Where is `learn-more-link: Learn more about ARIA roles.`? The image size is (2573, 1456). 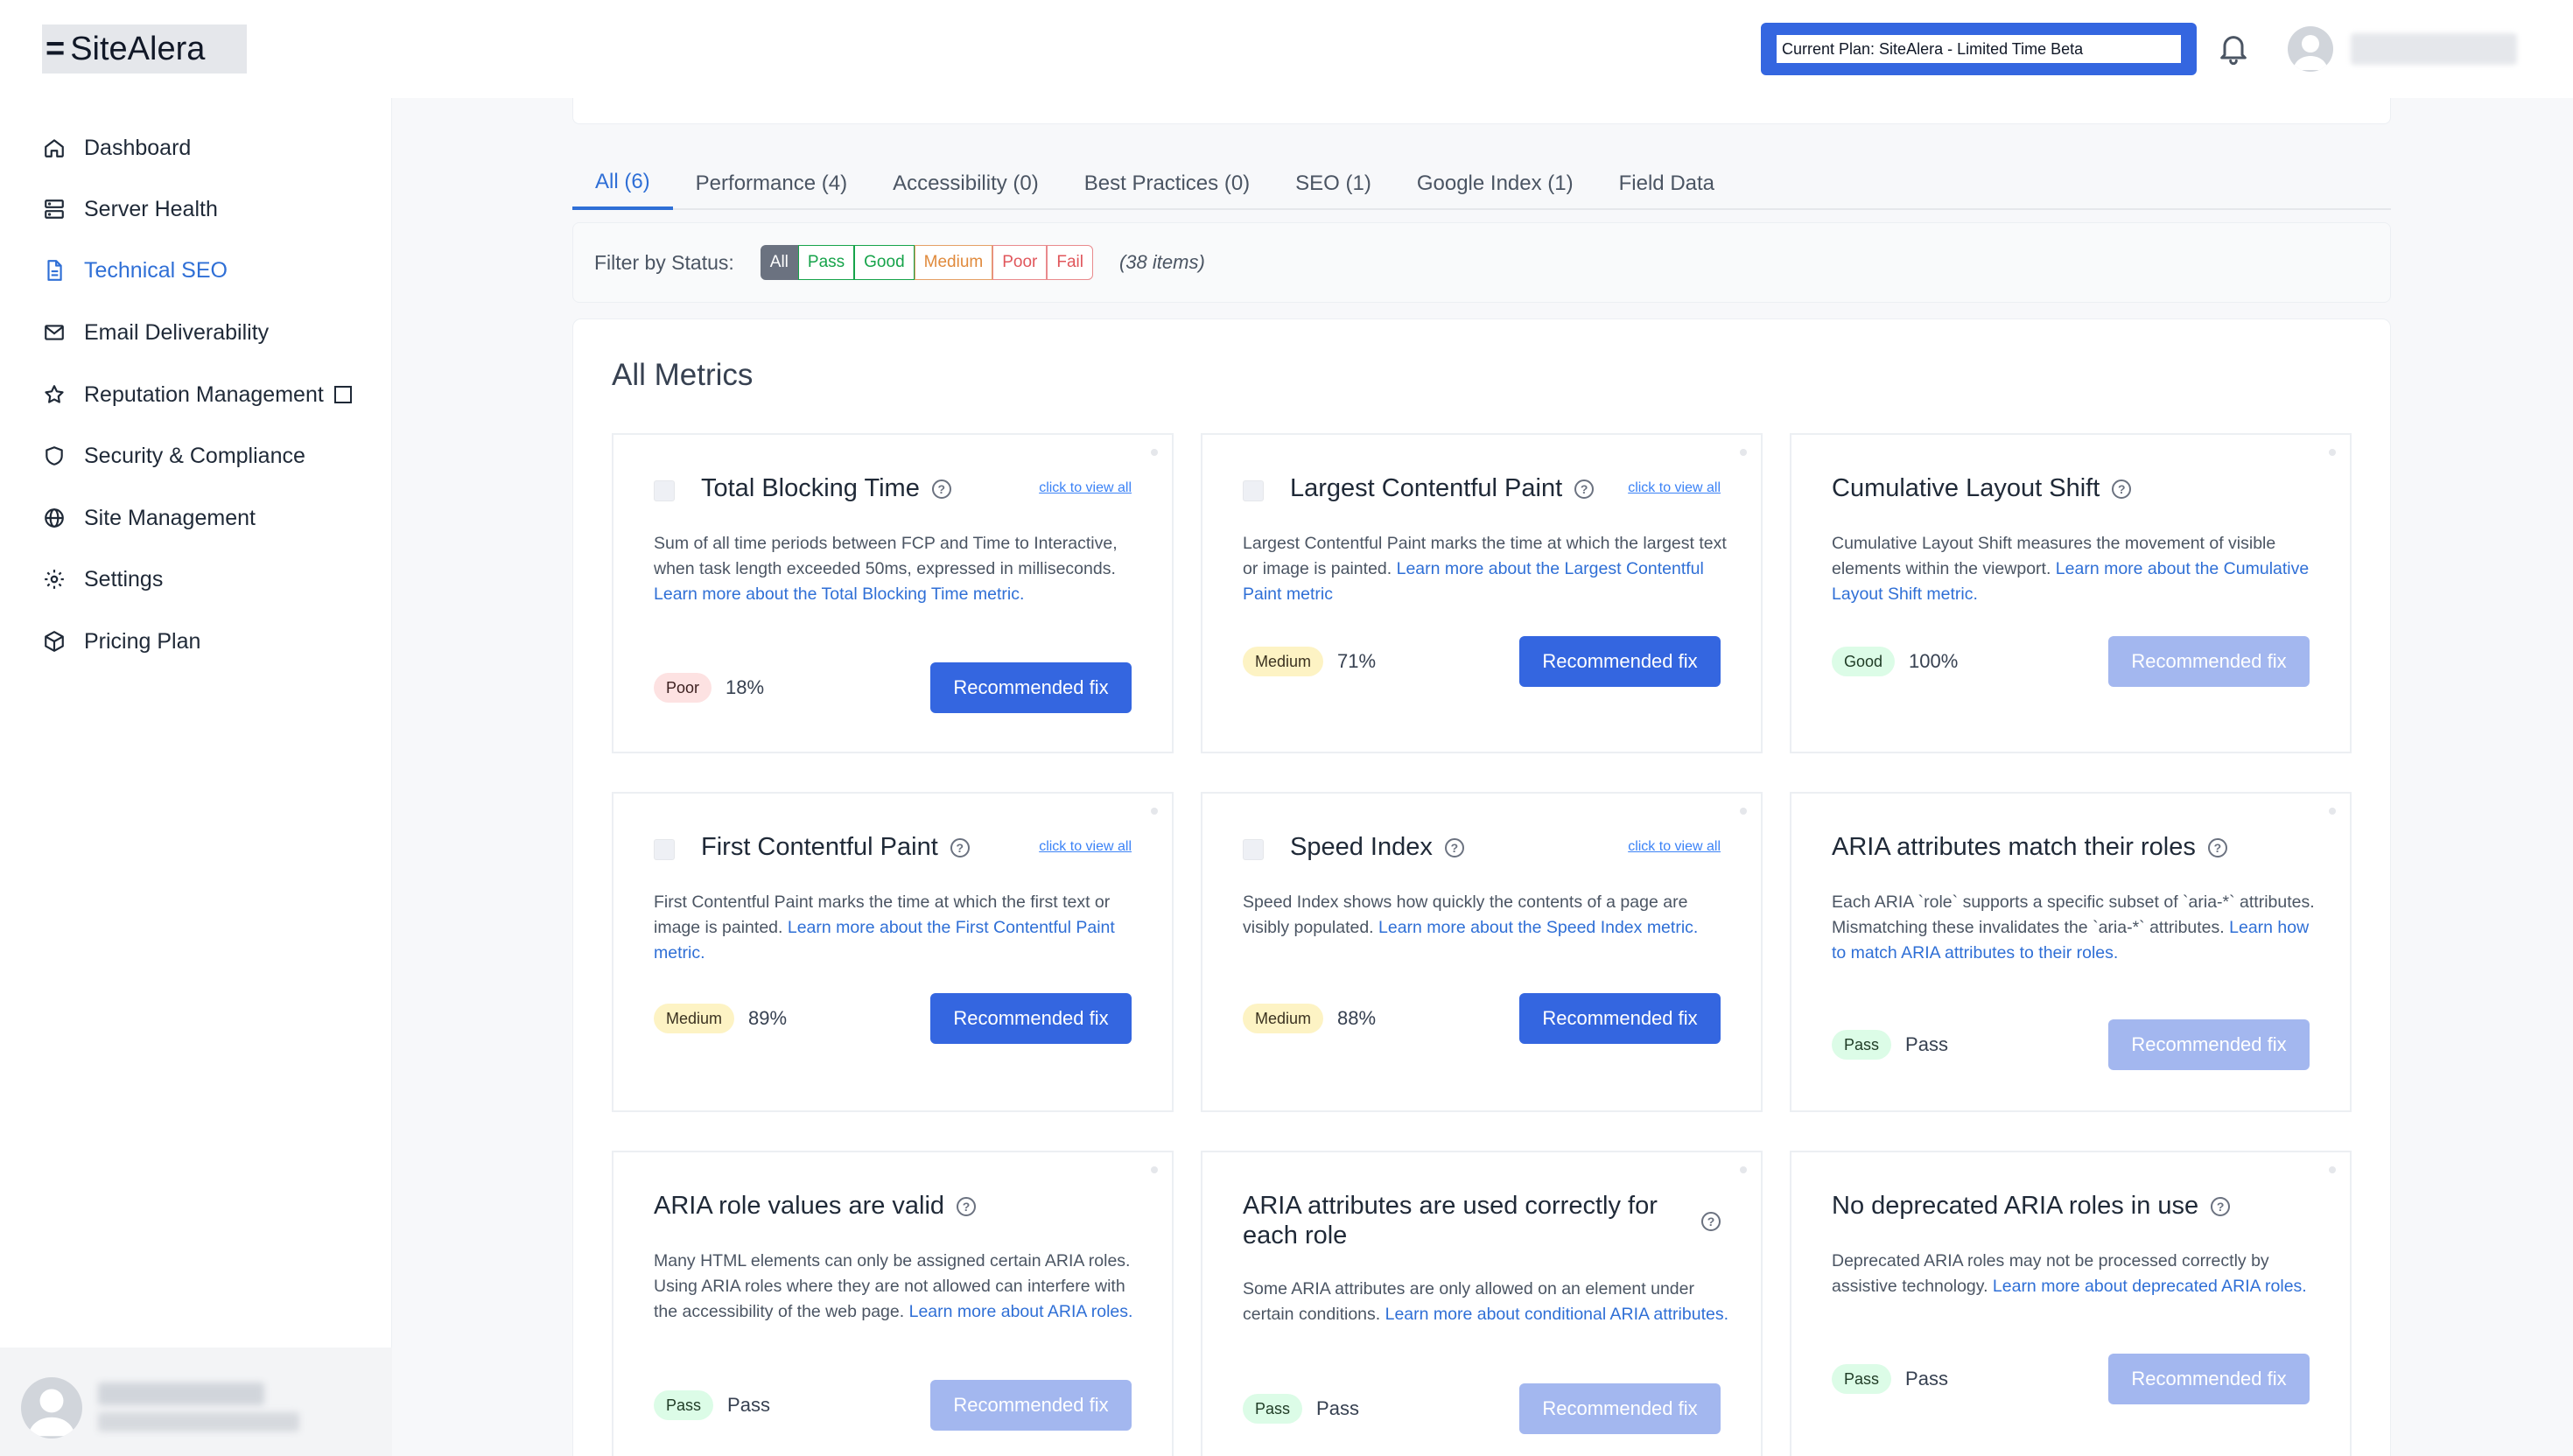
learn-more-link: Learn more about ARIA roles. is located at coordinates (1021, 1311).